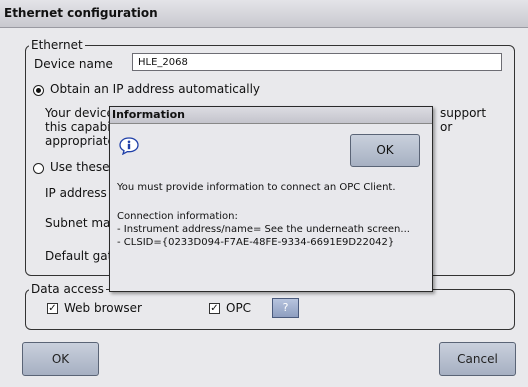 Image resolution: width=528 pixels, height=387 pixels. What do you see at coordinates (271, 115) in the screenshot?
I see `dialog-title: Information` at bounding box center [271, 115].